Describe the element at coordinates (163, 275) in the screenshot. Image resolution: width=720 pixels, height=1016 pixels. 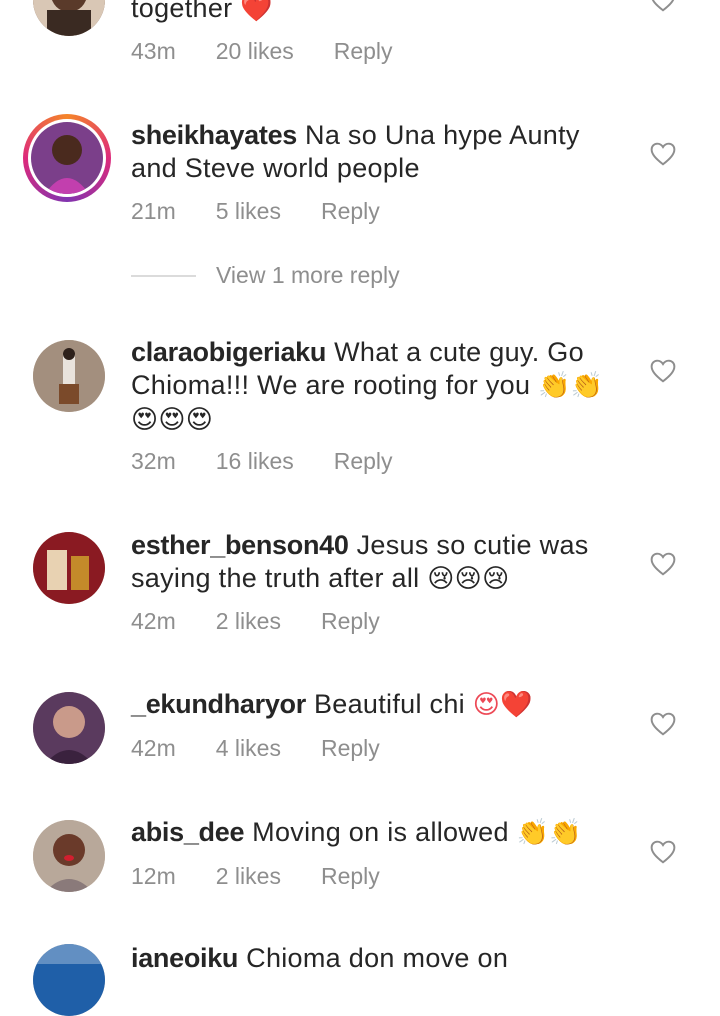
I see `divider` at that location.